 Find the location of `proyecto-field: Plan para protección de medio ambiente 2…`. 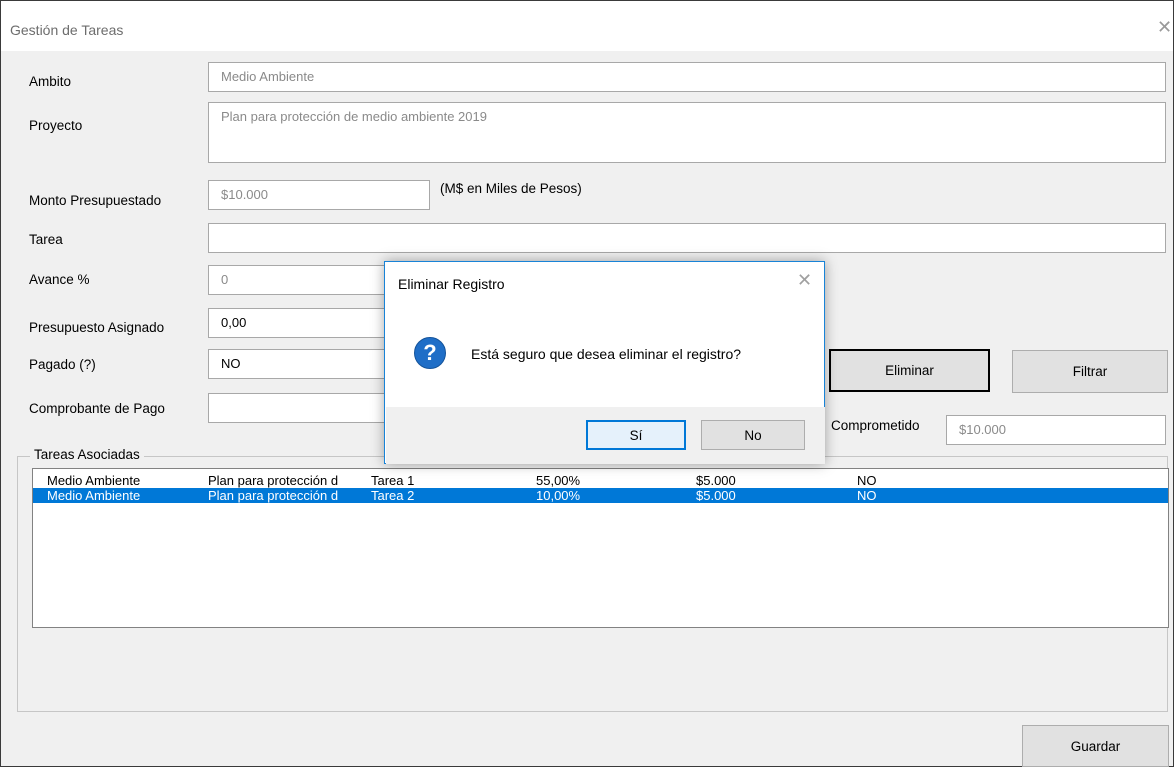

proyecto-field: Plan para protección de medio ambiente 2… is located at coordinates (687, 132).